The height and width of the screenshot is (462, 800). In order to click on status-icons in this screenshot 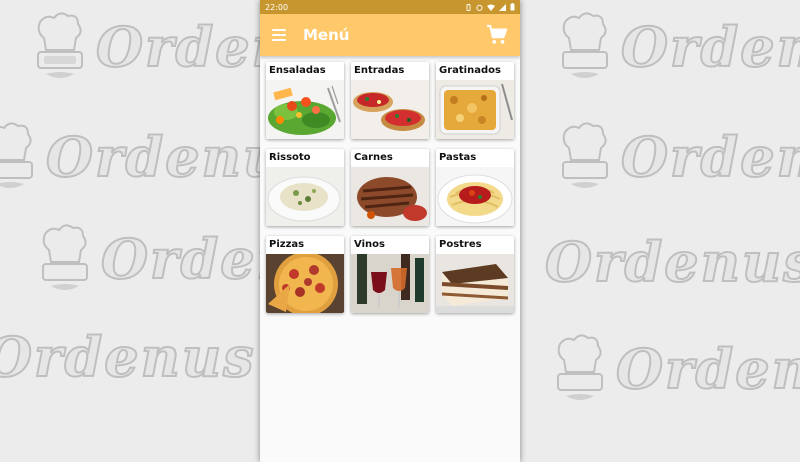, I will do `click(490, 7)`.